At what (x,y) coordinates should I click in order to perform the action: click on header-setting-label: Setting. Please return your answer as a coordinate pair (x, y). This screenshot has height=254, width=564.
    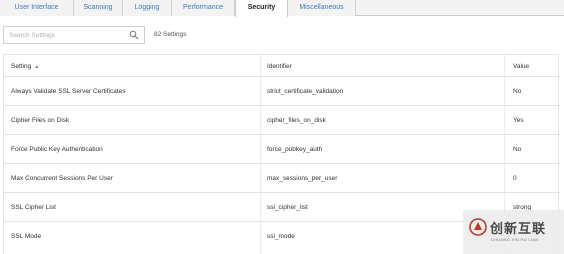
    Looking at the image, I should click on (21, 66).